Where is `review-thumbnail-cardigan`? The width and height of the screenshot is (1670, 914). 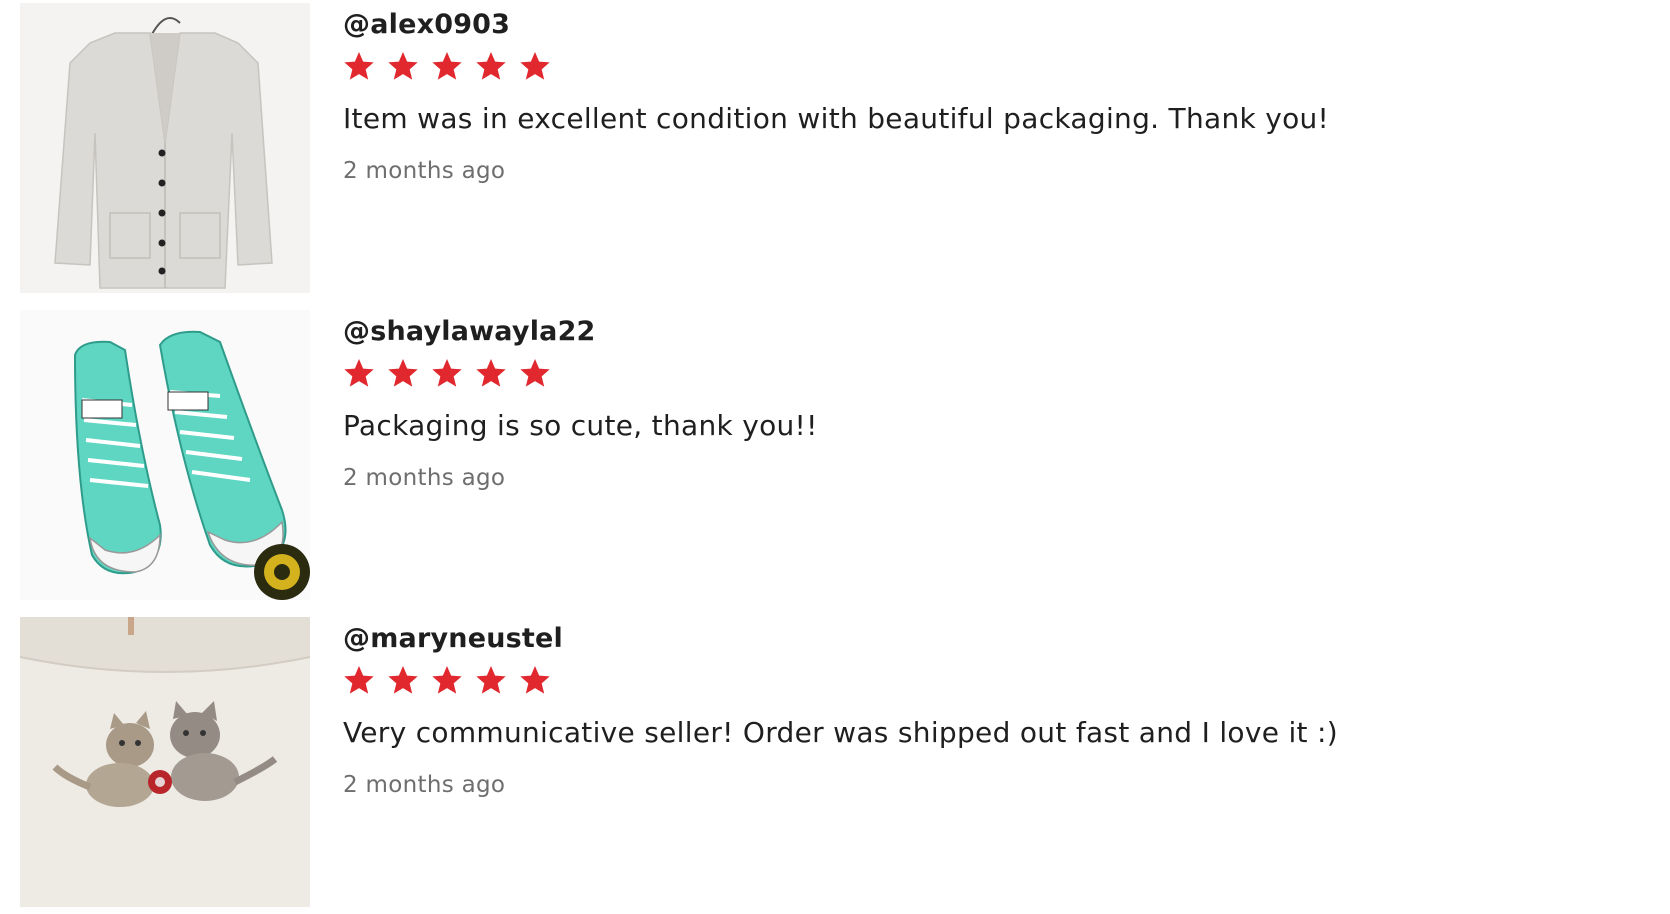 review-thumbnail-cardigan is located at coordinates (165, 148).